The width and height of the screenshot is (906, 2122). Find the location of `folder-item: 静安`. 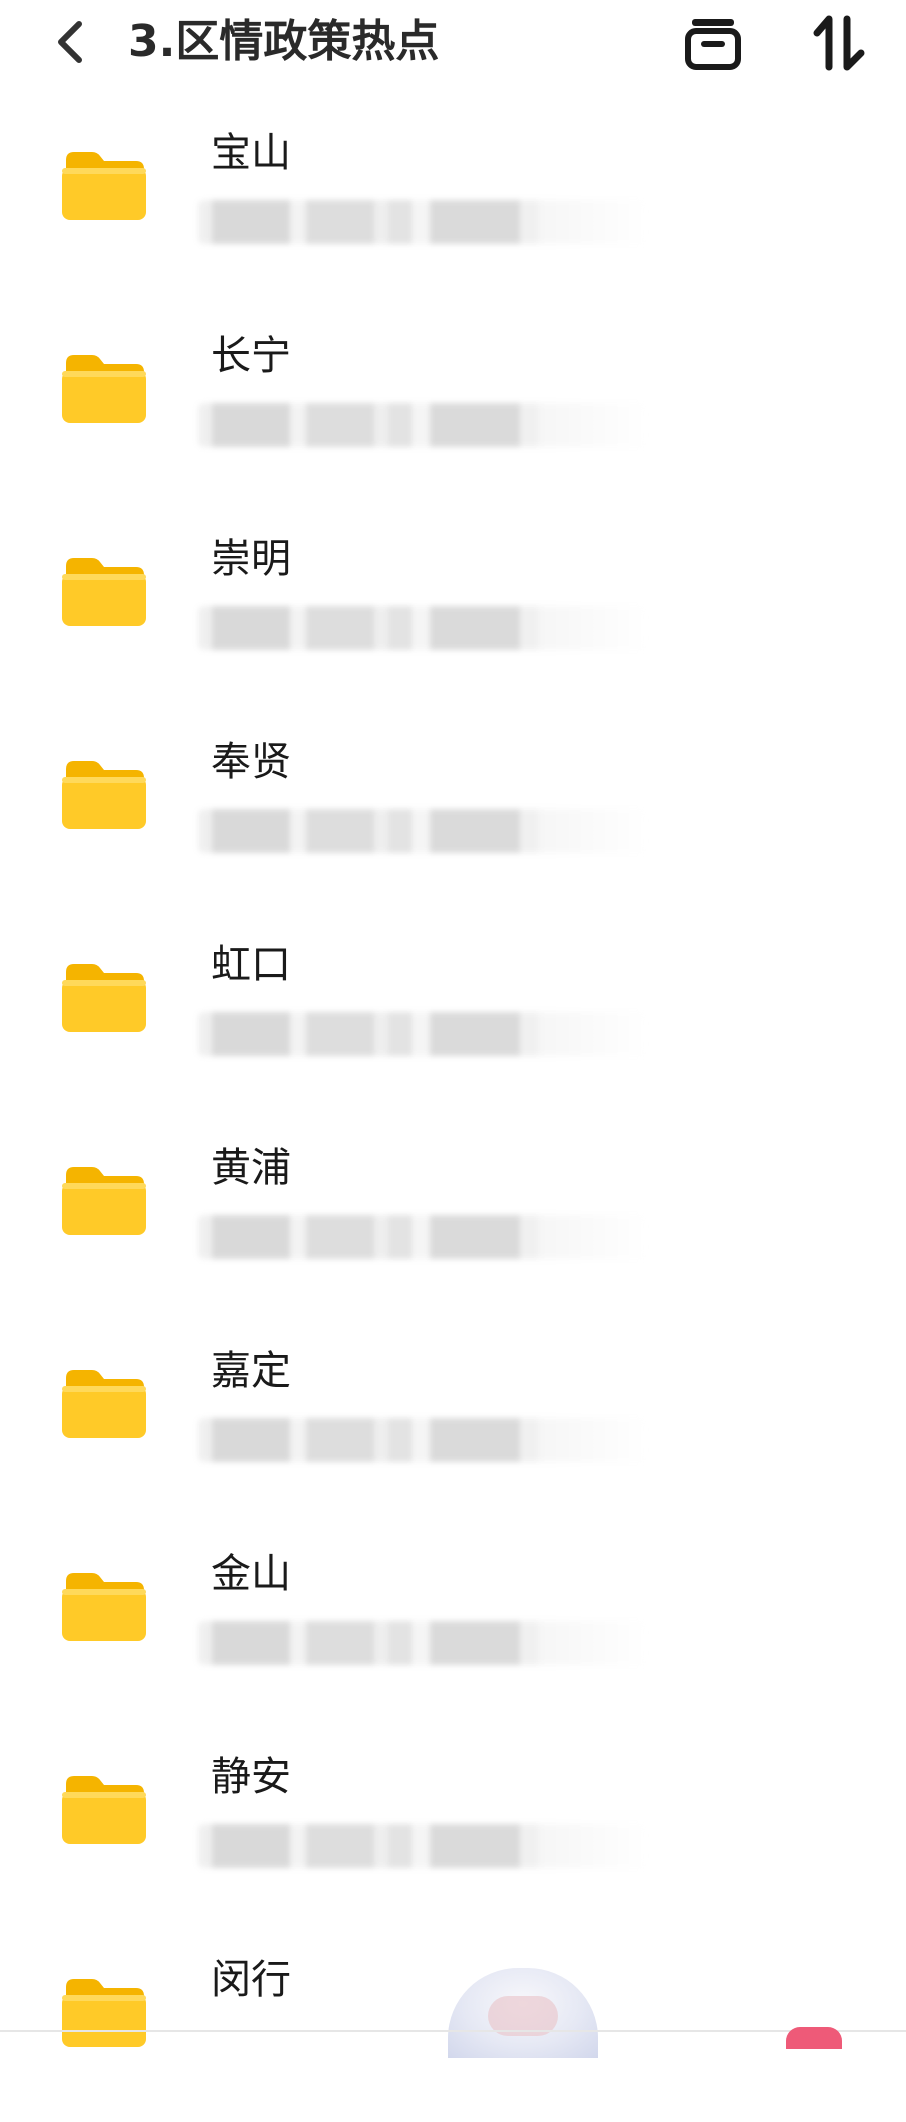

folder-item: 静安 is located at coordinates (453, 1817).